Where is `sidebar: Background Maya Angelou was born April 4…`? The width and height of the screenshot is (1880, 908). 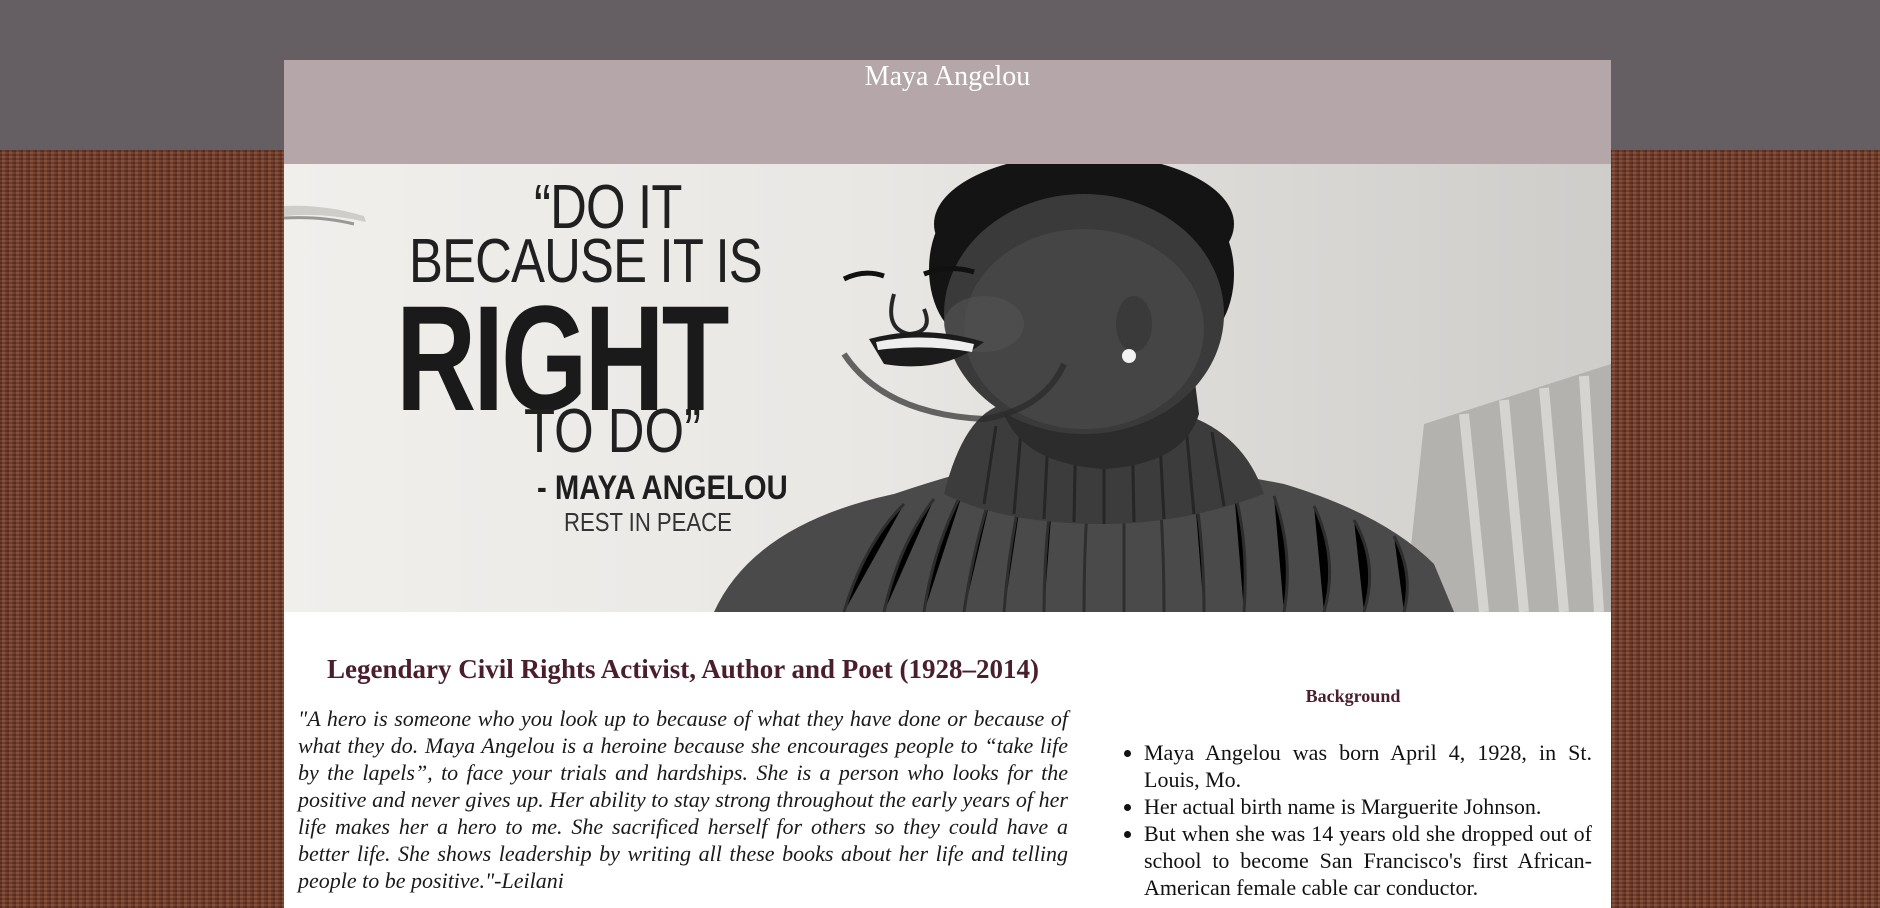
sidebar: Background Maya Angelou was born April 4… is located at coordinates (1353, 756).